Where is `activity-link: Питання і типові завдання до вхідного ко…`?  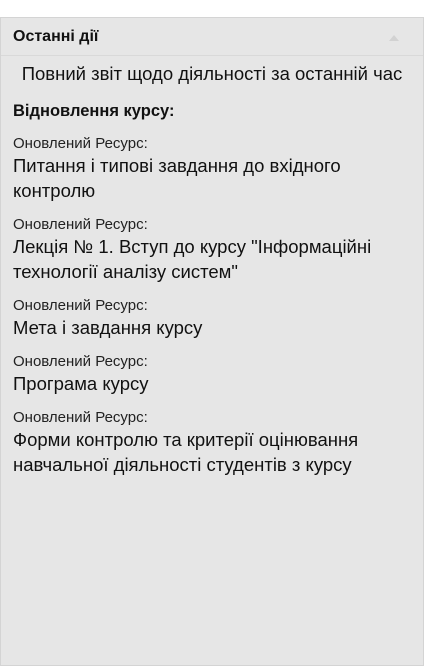 activity-link: Питання і типові завдання до вхідного ко… is located at coordinates (212, 178).